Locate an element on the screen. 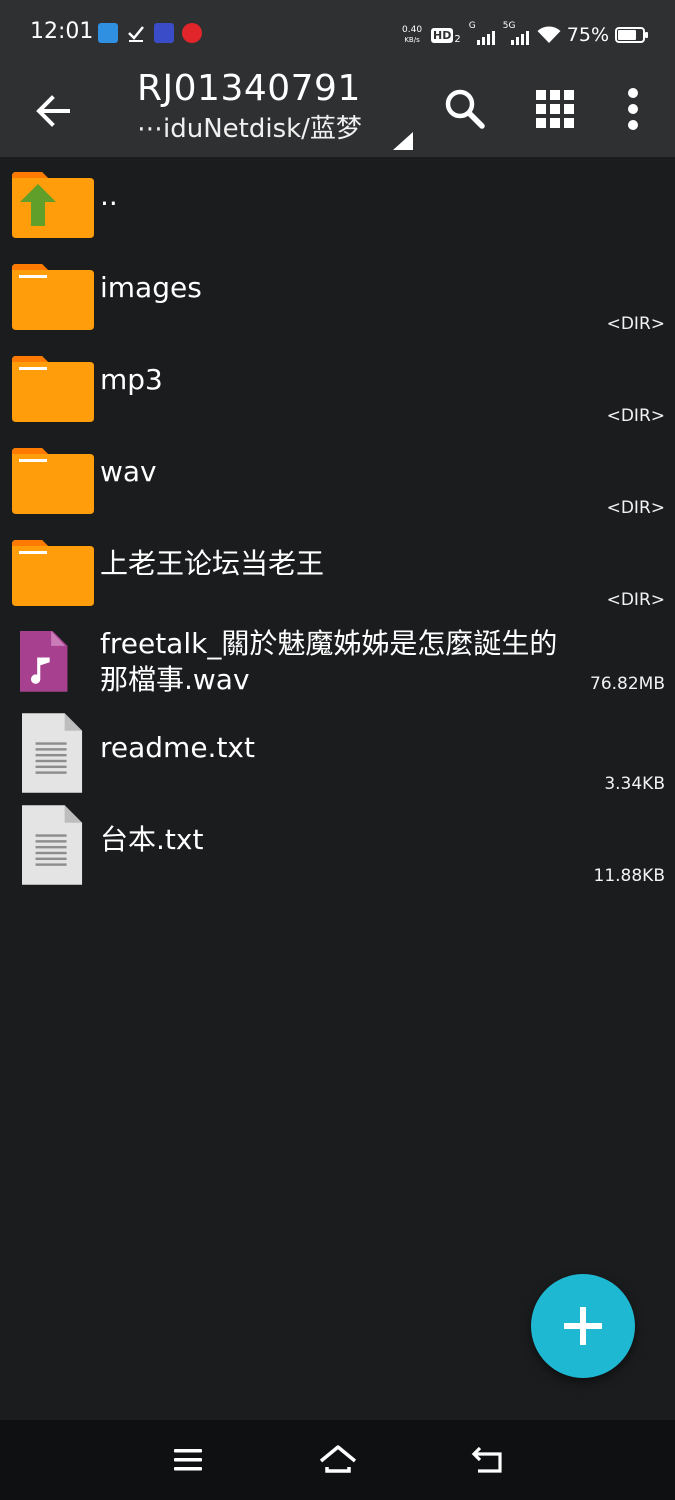 The width and height of the screenshot is (675, 1500). add-button is located at coordinates (583, 1326).